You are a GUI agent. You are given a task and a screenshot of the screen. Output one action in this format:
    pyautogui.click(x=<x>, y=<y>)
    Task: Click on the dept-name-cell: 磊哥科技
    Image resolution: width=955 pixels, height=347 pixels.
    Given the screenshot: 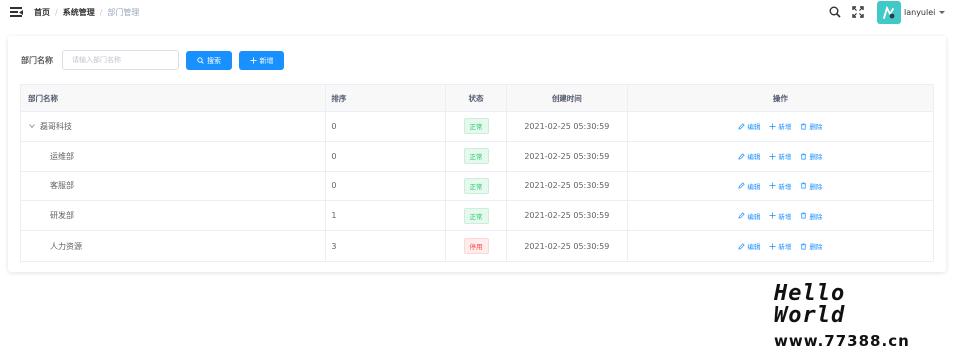 What is the action you would take?
    pyautogui.click(x=174, y=126)
    